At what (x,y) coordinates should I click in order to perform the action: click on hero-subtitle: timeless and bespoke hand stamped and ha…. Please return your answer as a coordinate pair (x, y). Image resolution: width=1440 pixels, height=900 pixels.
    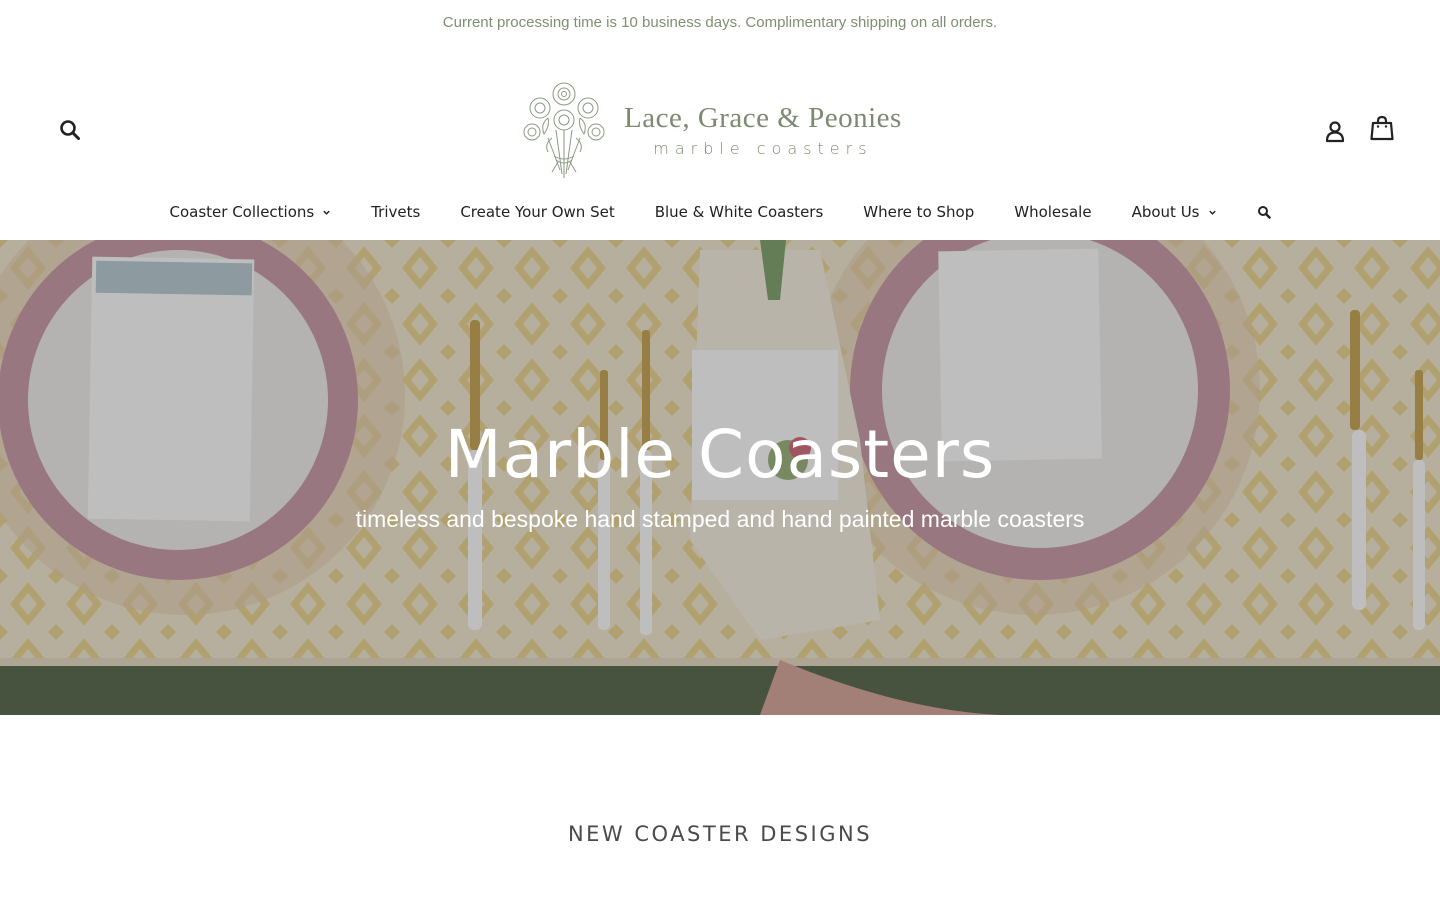
    Looking at the image, I should click on (720, 519).